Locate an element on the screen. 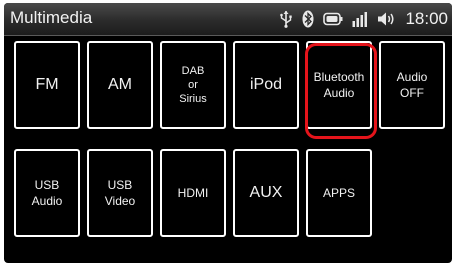  status-icons: 18:00 is located at coordinates (363, 19).